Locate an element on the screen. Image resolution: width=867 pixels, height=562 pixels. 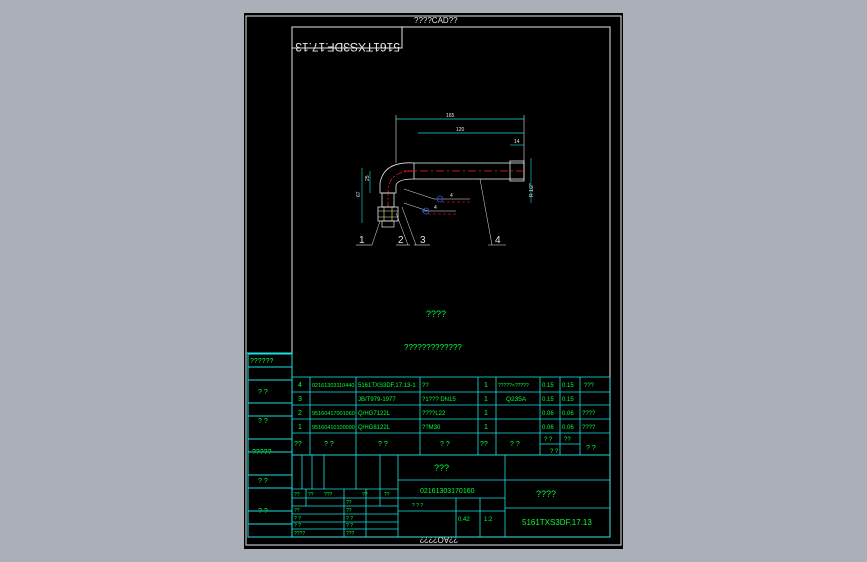
dim-120: 120 is located at coordinates (460, 130).